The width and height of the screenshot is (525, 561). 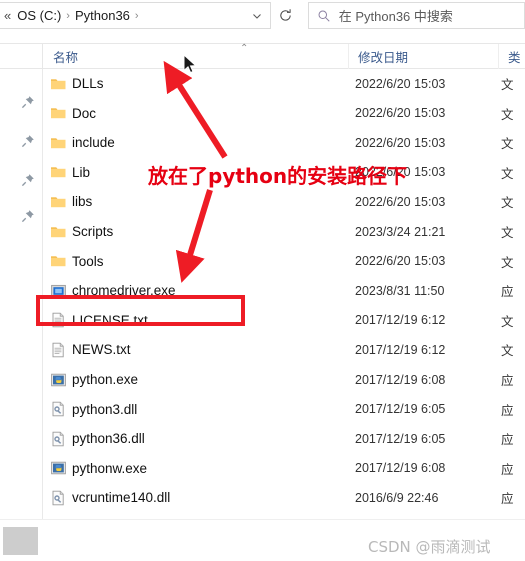 I want to click on file-date-modified: 2023/3/24 21:21, so click(x=400, y=231).